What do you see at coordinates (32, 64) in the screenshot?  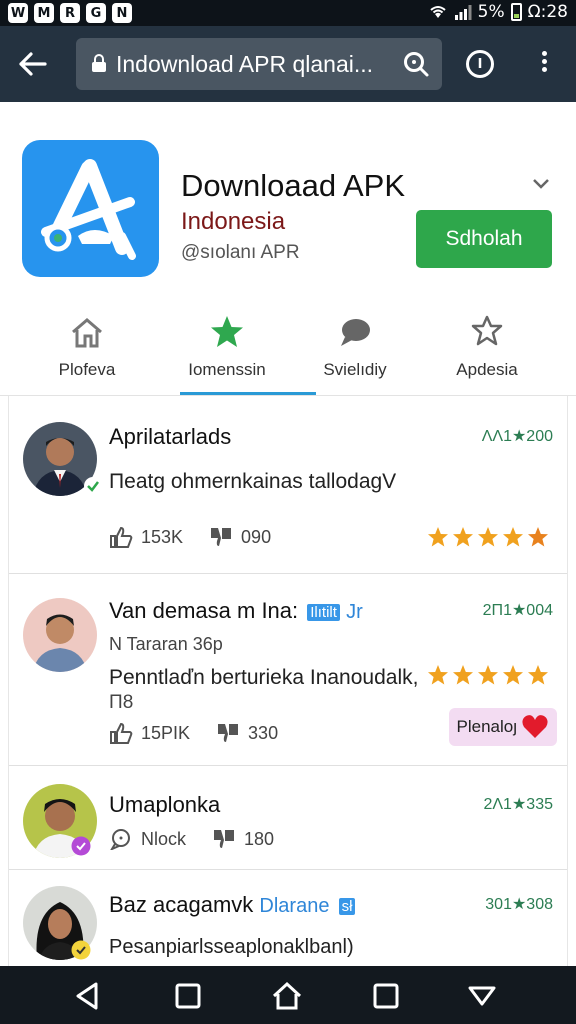 I see `back-arrow-icon` at bounding box center [32, 64].